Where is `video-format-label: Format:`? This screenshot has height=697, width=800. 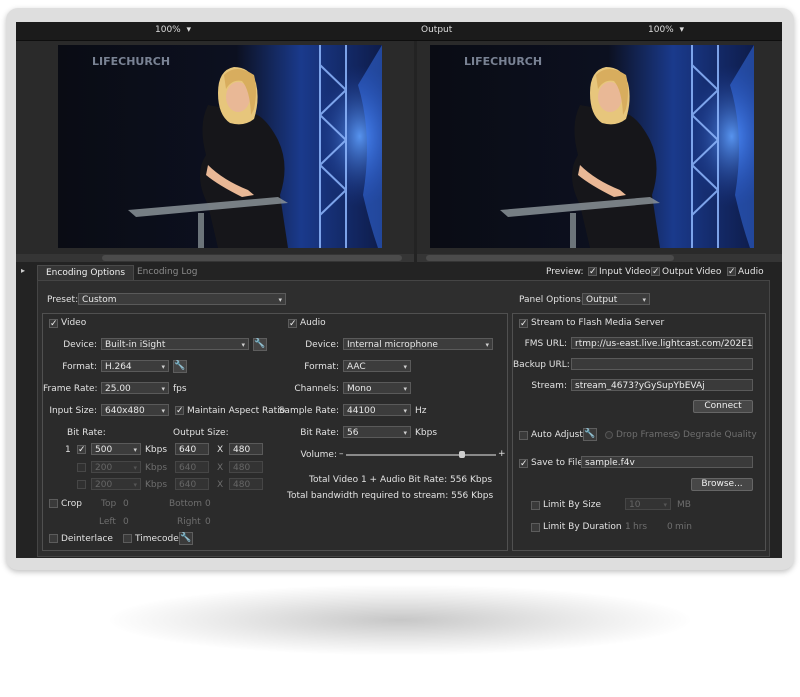
video-format-label: Format: is located at coordinates (79, 367).